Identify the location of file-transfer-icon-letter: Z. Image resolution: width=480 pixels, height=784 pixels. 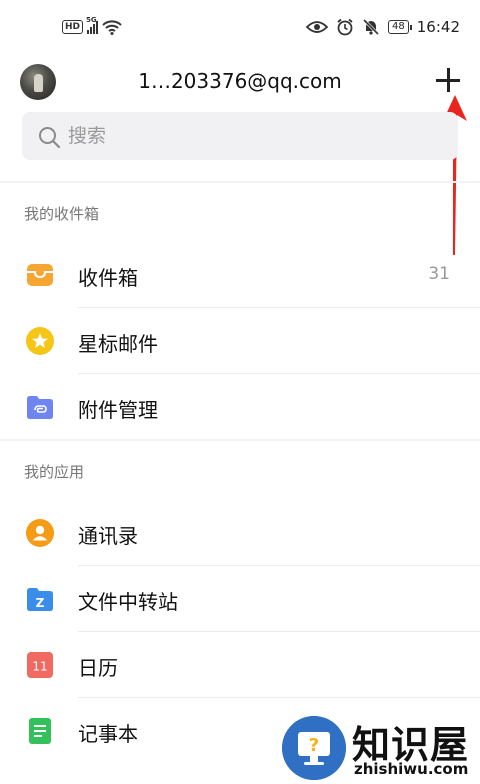
(40, 603).